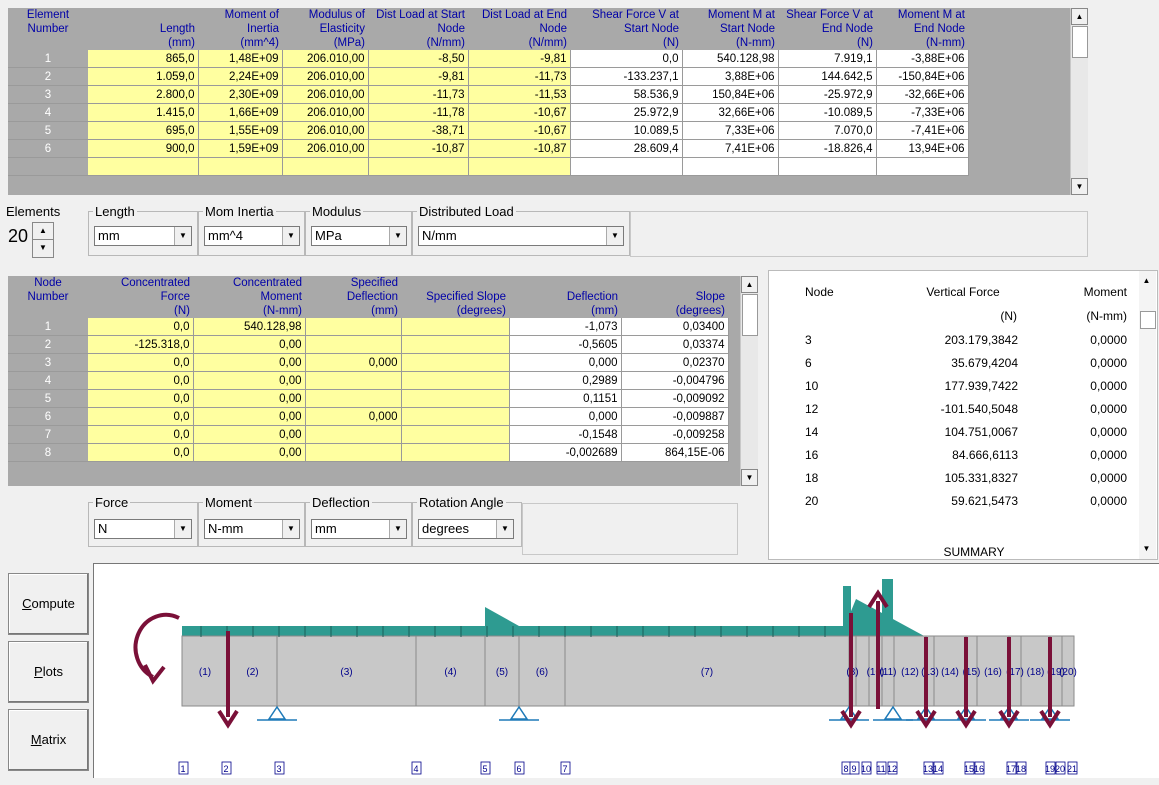  I want to click on table-cell: 1,48E+09, so click(240, 59).